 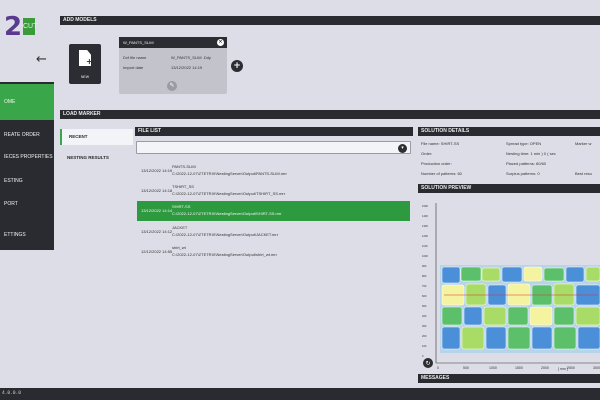 What do you see at coordinates (428, 363) in the screenshot?
I see `refresh-icon: ↻` at bounding box center [428, 363].